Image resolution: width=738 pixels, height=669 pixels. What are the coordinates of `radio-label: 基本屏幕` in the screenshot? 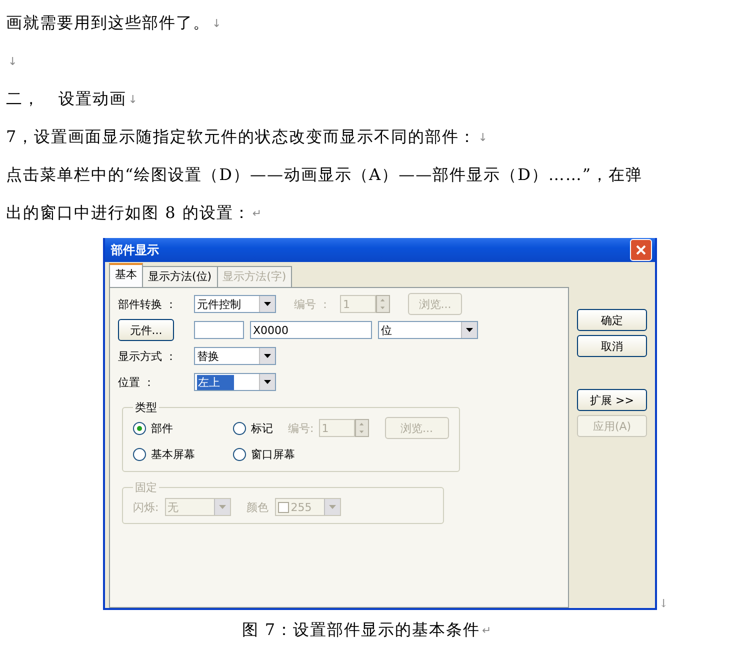 It's located at (173, 454).